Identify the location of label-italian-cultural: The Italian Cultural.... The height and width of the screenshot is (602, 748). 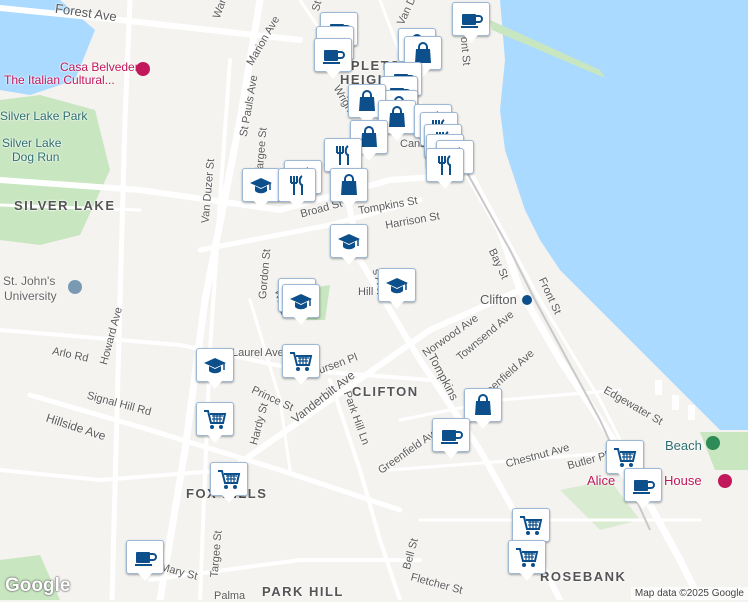
(59, 80).